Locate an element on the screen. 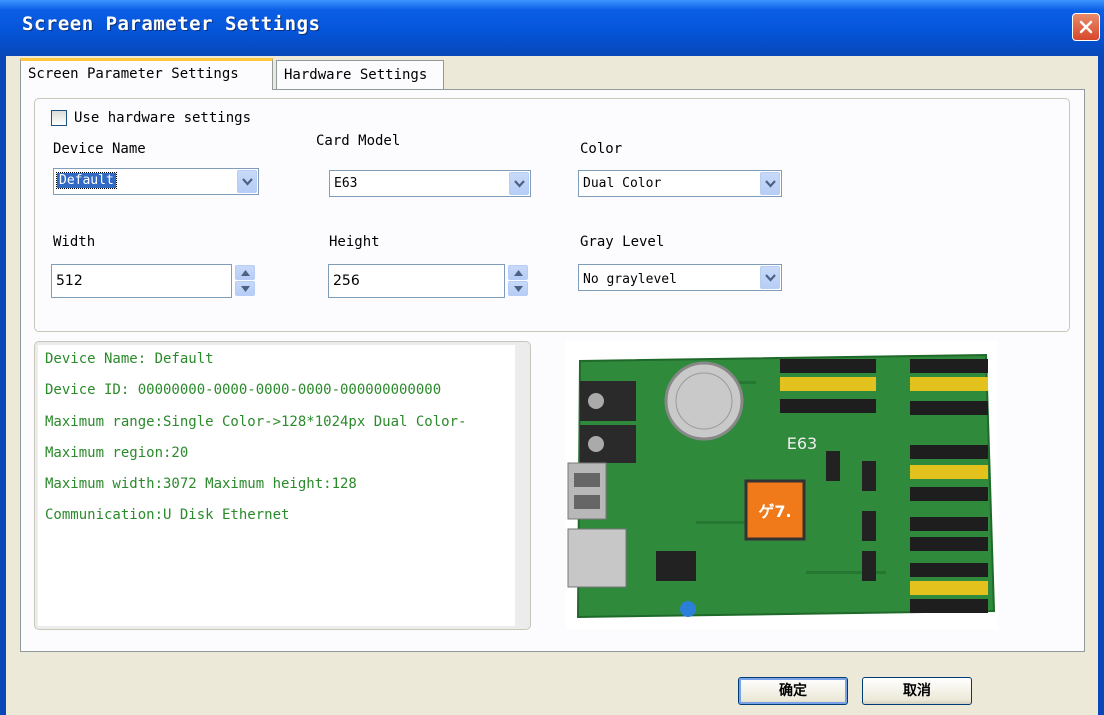 The height and width of the screenshot is (715, 1104). cancel-button: 取消 is located at coordinates (917, 691).